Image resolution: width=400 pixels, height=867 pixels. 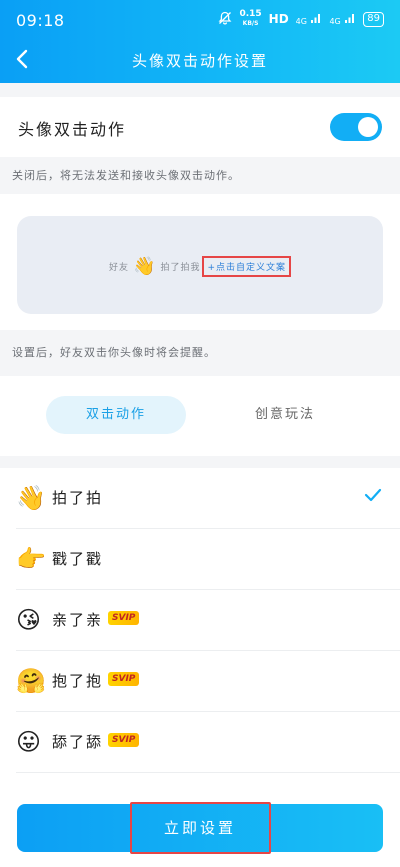 I want to click on action-label: 拍了拍, so click(x=78, y=498).